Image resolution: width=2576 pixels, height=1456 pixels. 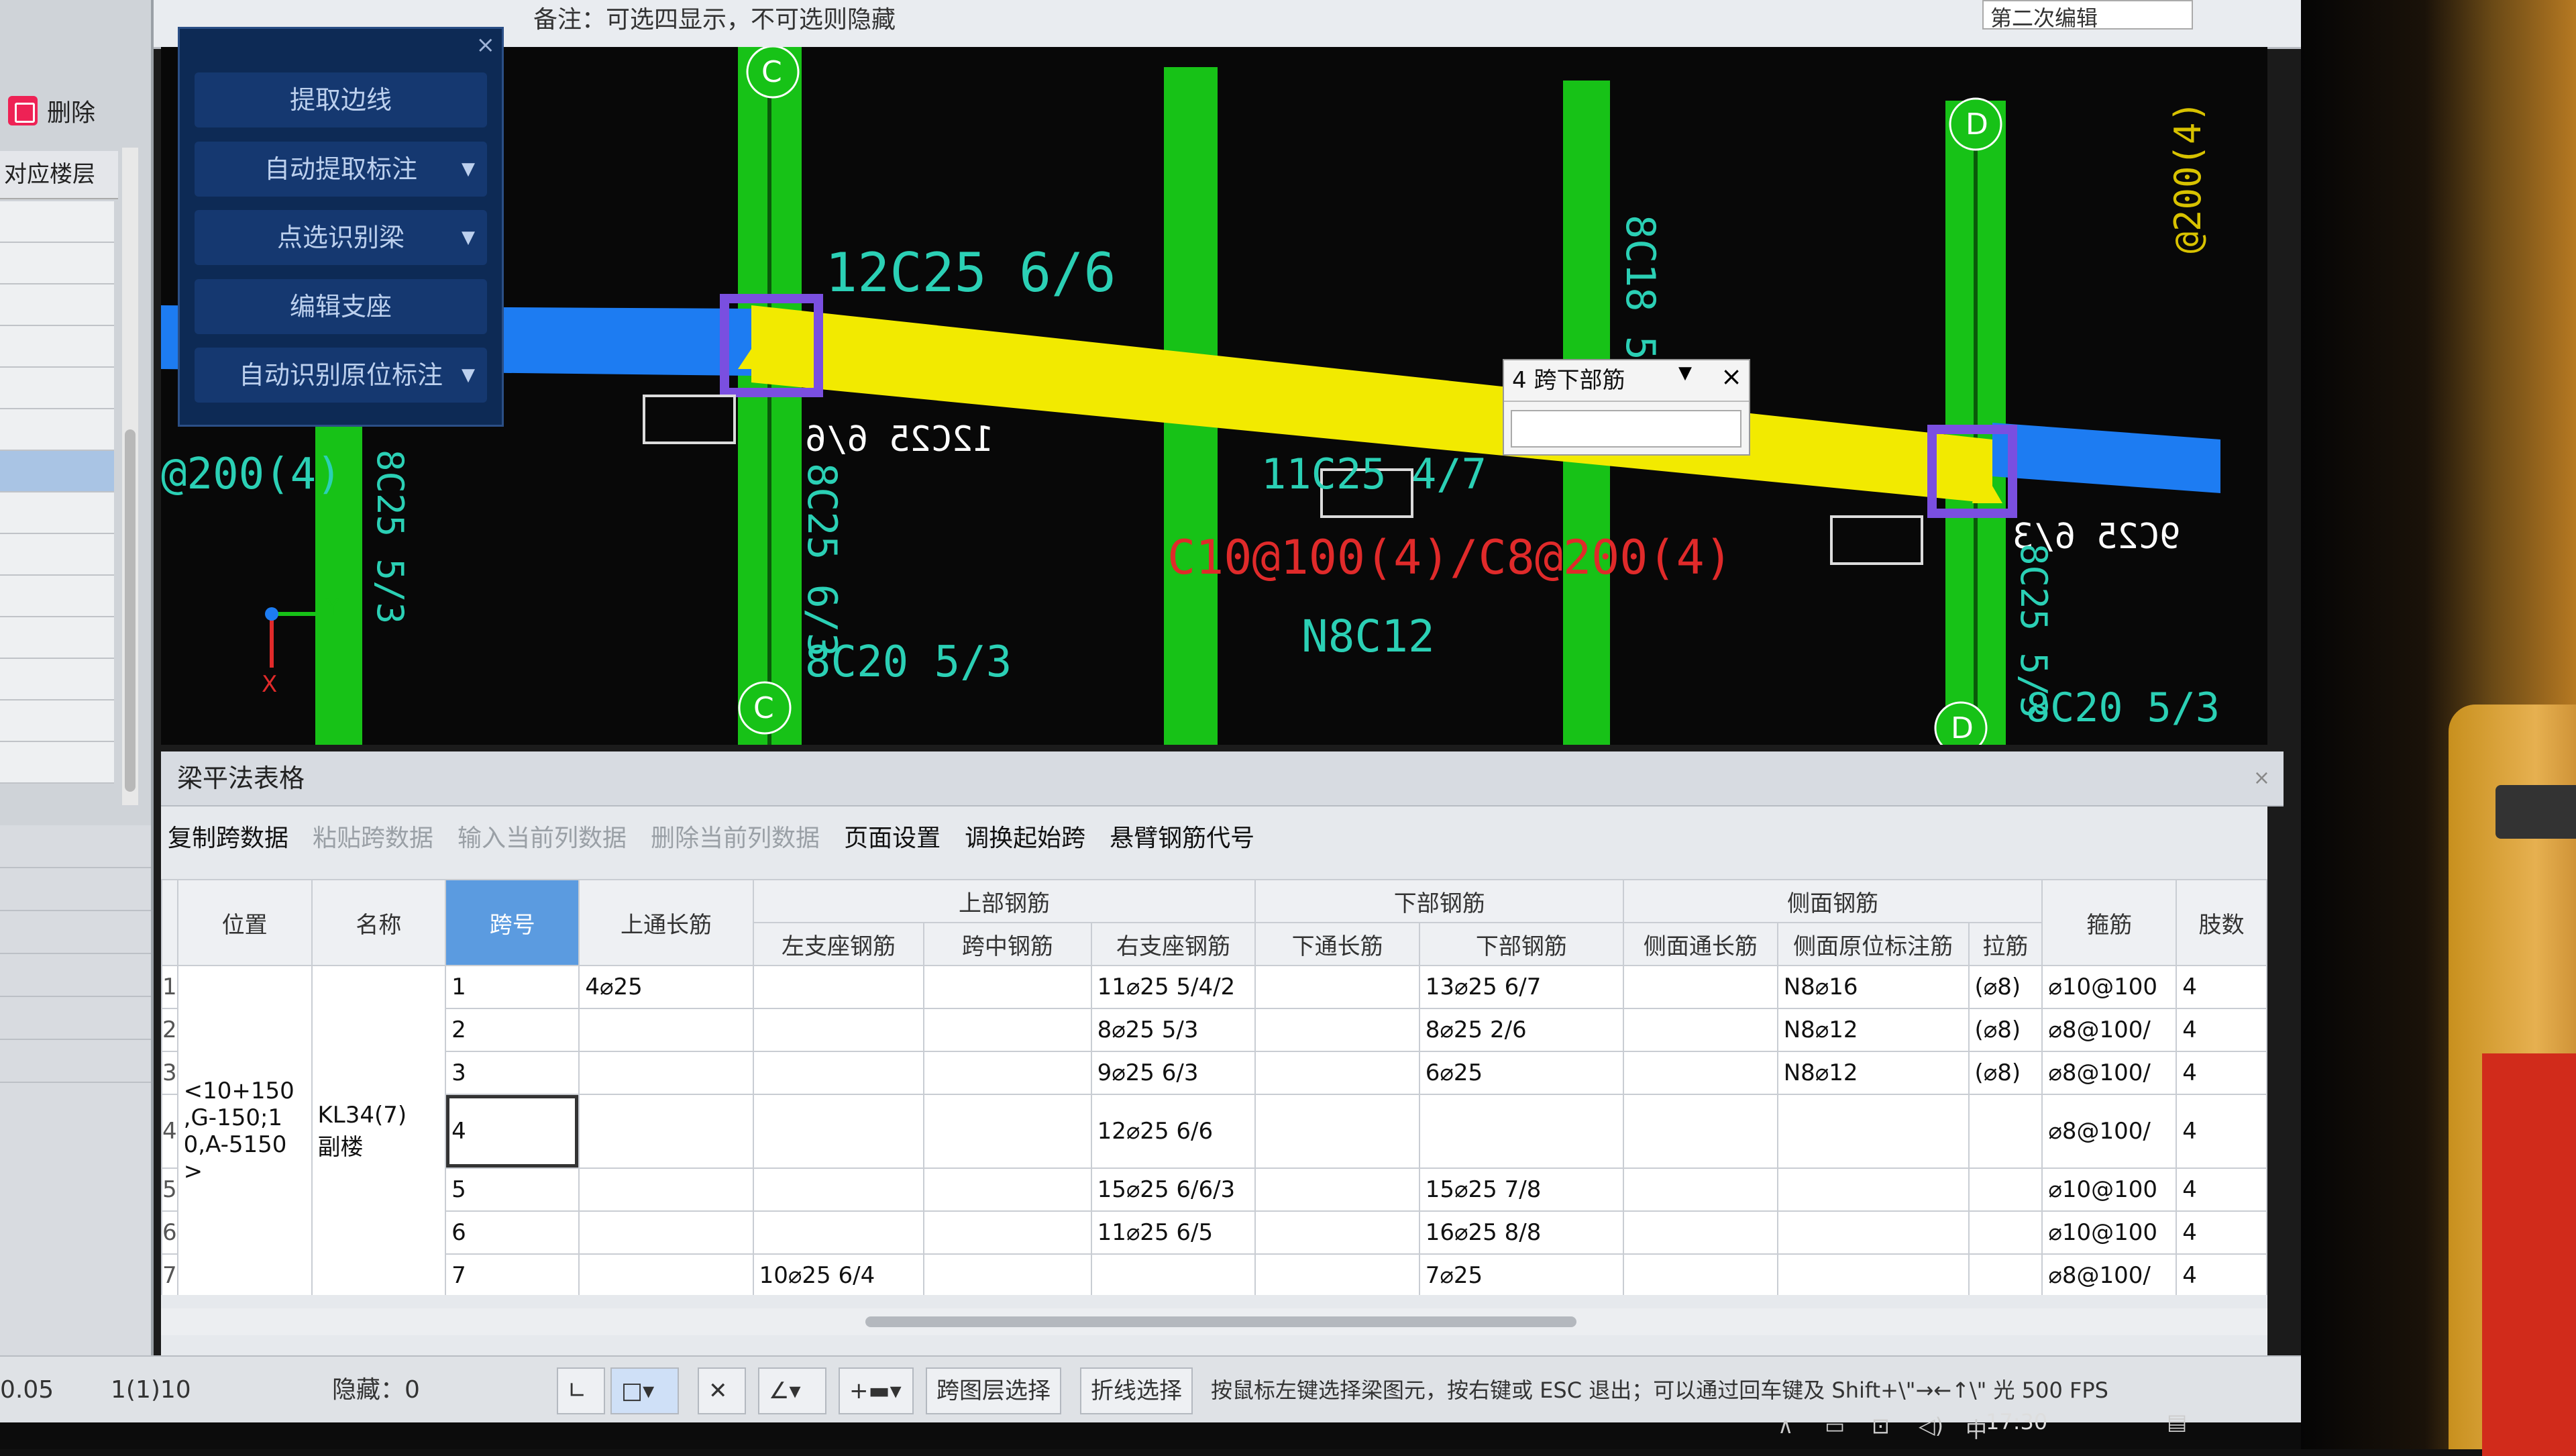 What do you see at coordinates (2087, 16) in the screenshot?
I see `floor-combo: 第二次编辑` at bounding box center [2087, 16].